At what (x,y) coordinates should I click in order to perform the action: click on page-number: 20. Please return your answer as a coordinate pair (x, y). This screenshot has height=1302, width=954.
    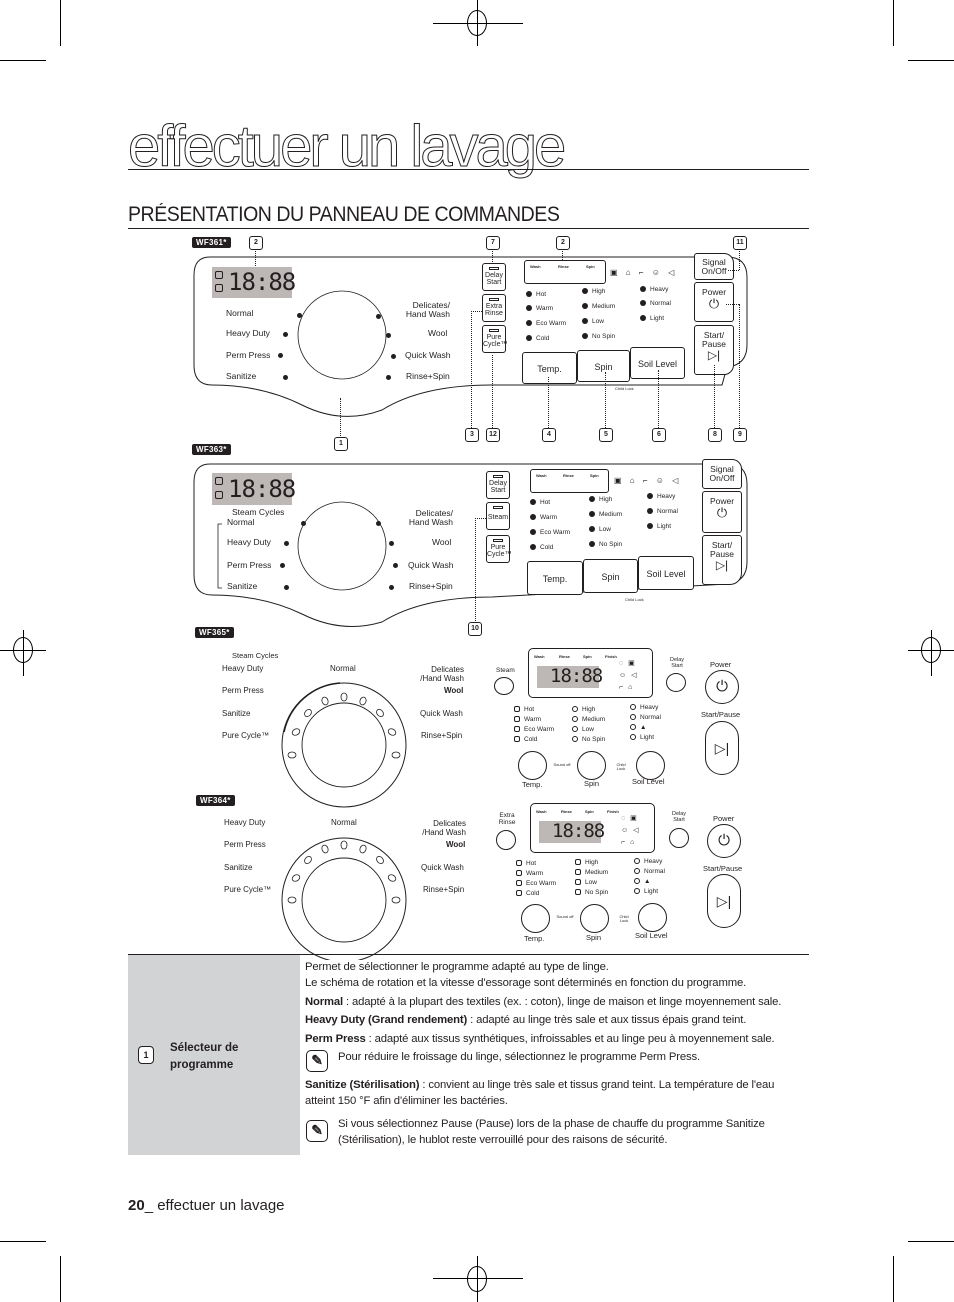
    Looking at the image, I should click on (136, 1205).